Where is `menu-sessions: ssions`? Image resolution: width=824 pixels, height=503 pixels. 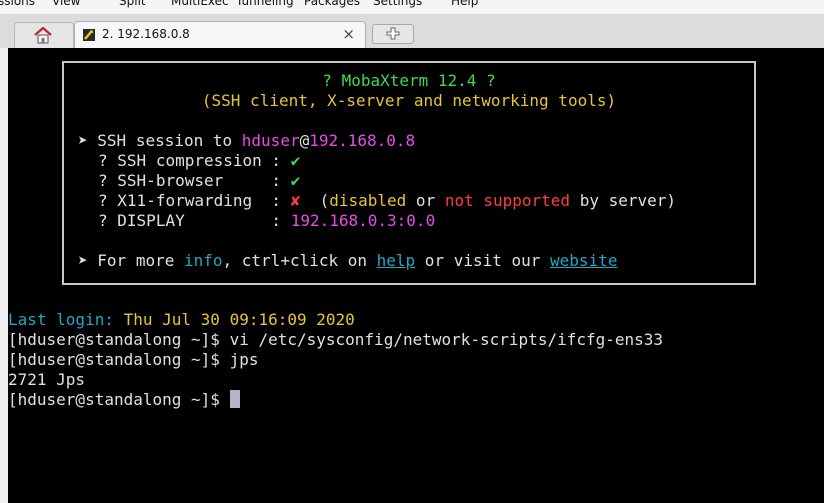
menu-sessions: ssions is located at coordinates (17, 4).